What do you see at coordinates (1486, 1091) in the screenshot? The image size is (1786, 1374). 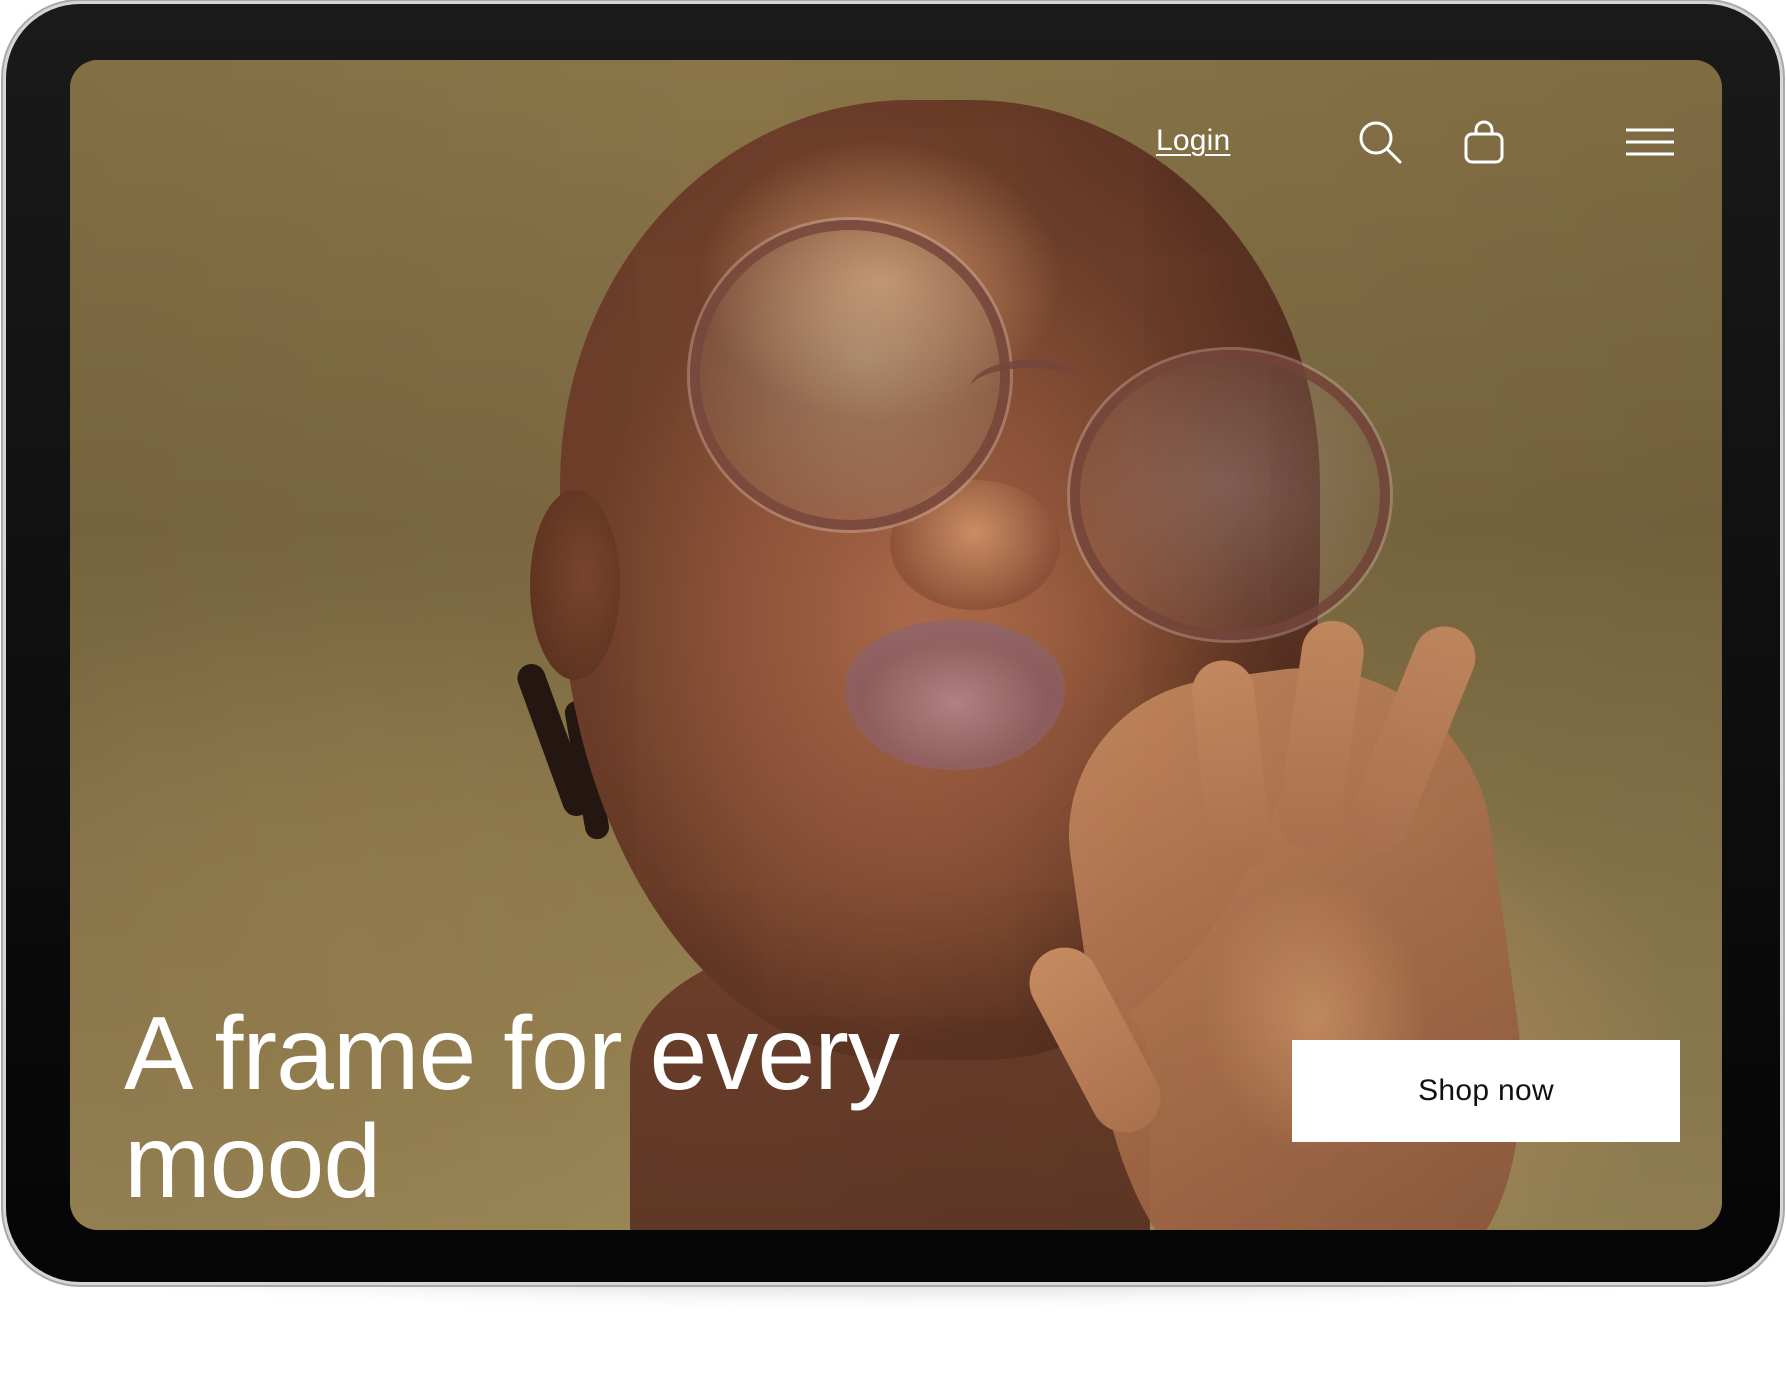 I see `shop-now-button: Shop now` at bounding box center [1486, 1091].